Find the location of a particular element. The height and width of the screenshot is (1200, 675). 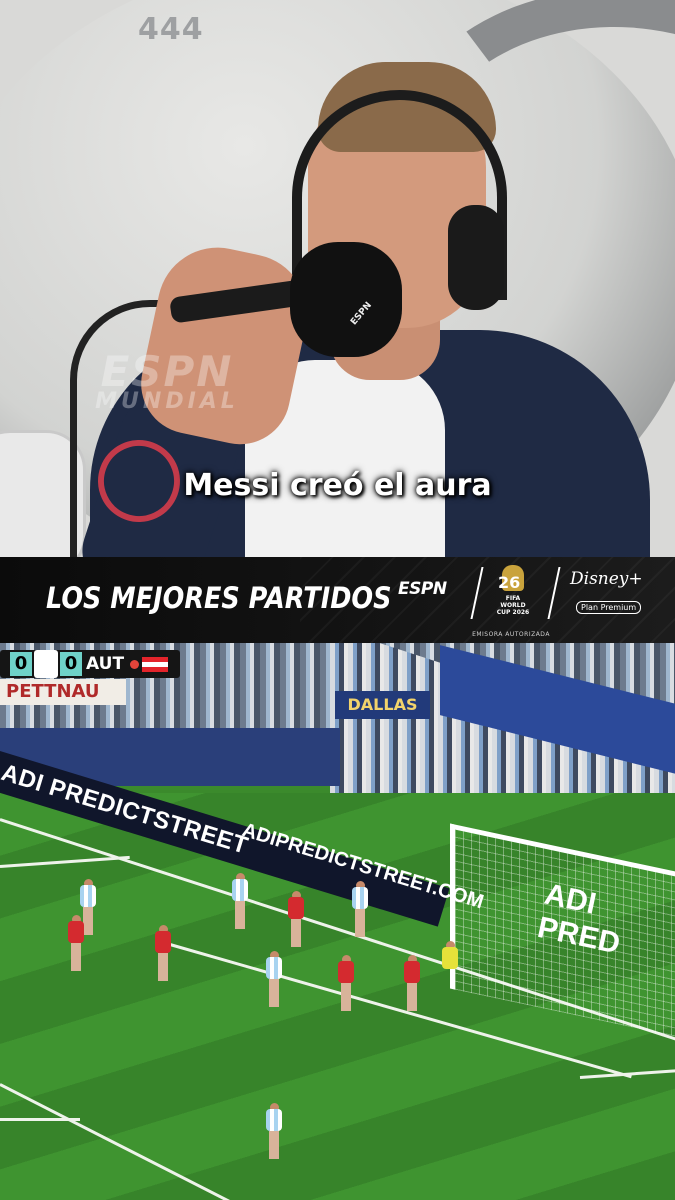

watermark-line-2: MUNDIAL is located at coordinates (167, 401).